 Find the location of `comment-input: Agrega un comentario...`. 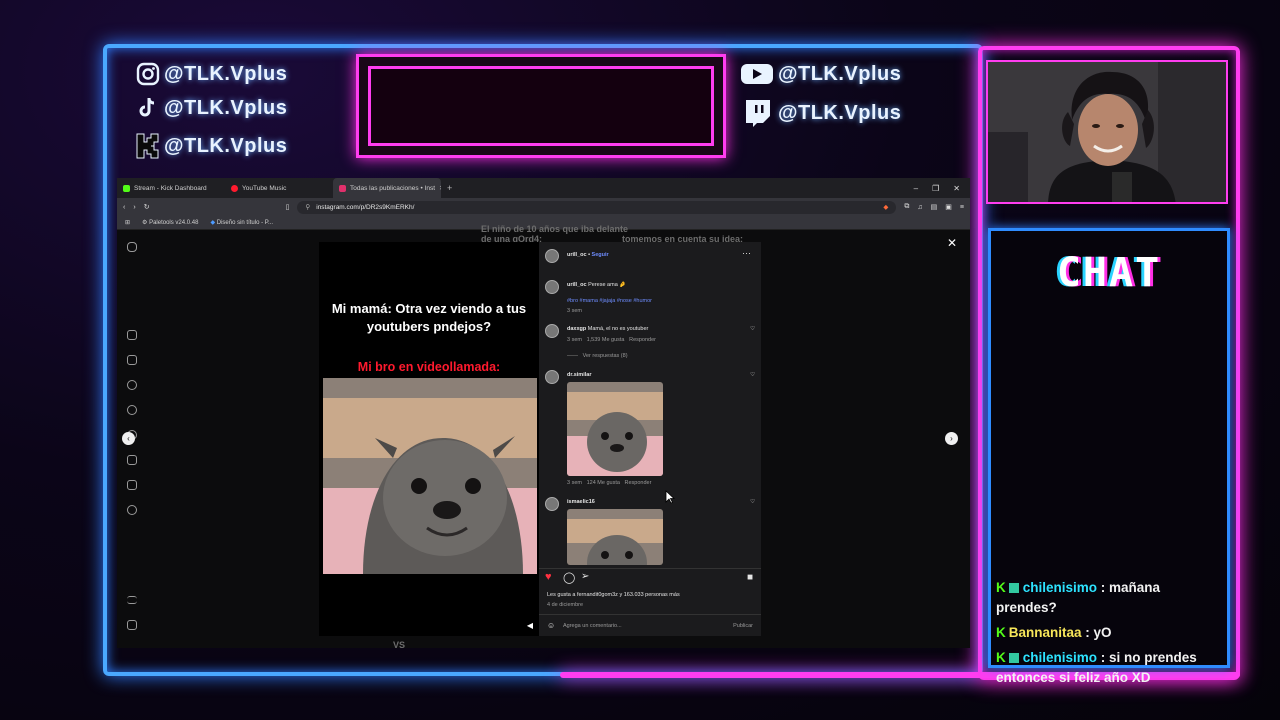

comment-input: Agrega un comentario... is located at coordinates (592, 626).